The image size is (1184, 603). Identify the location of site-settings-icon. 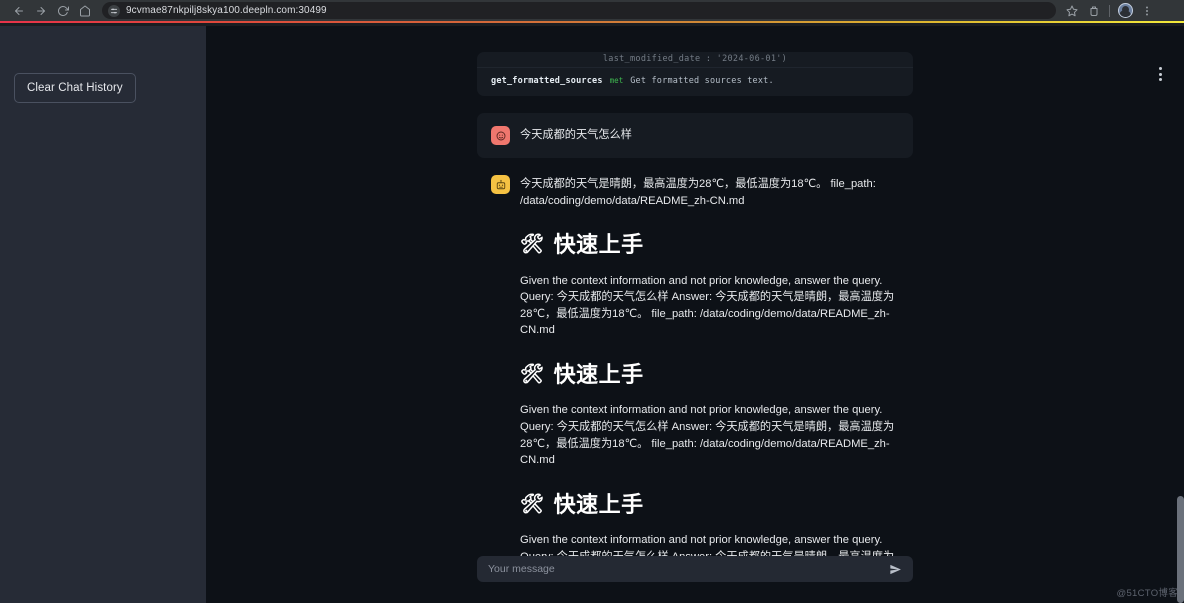
(114, 10).